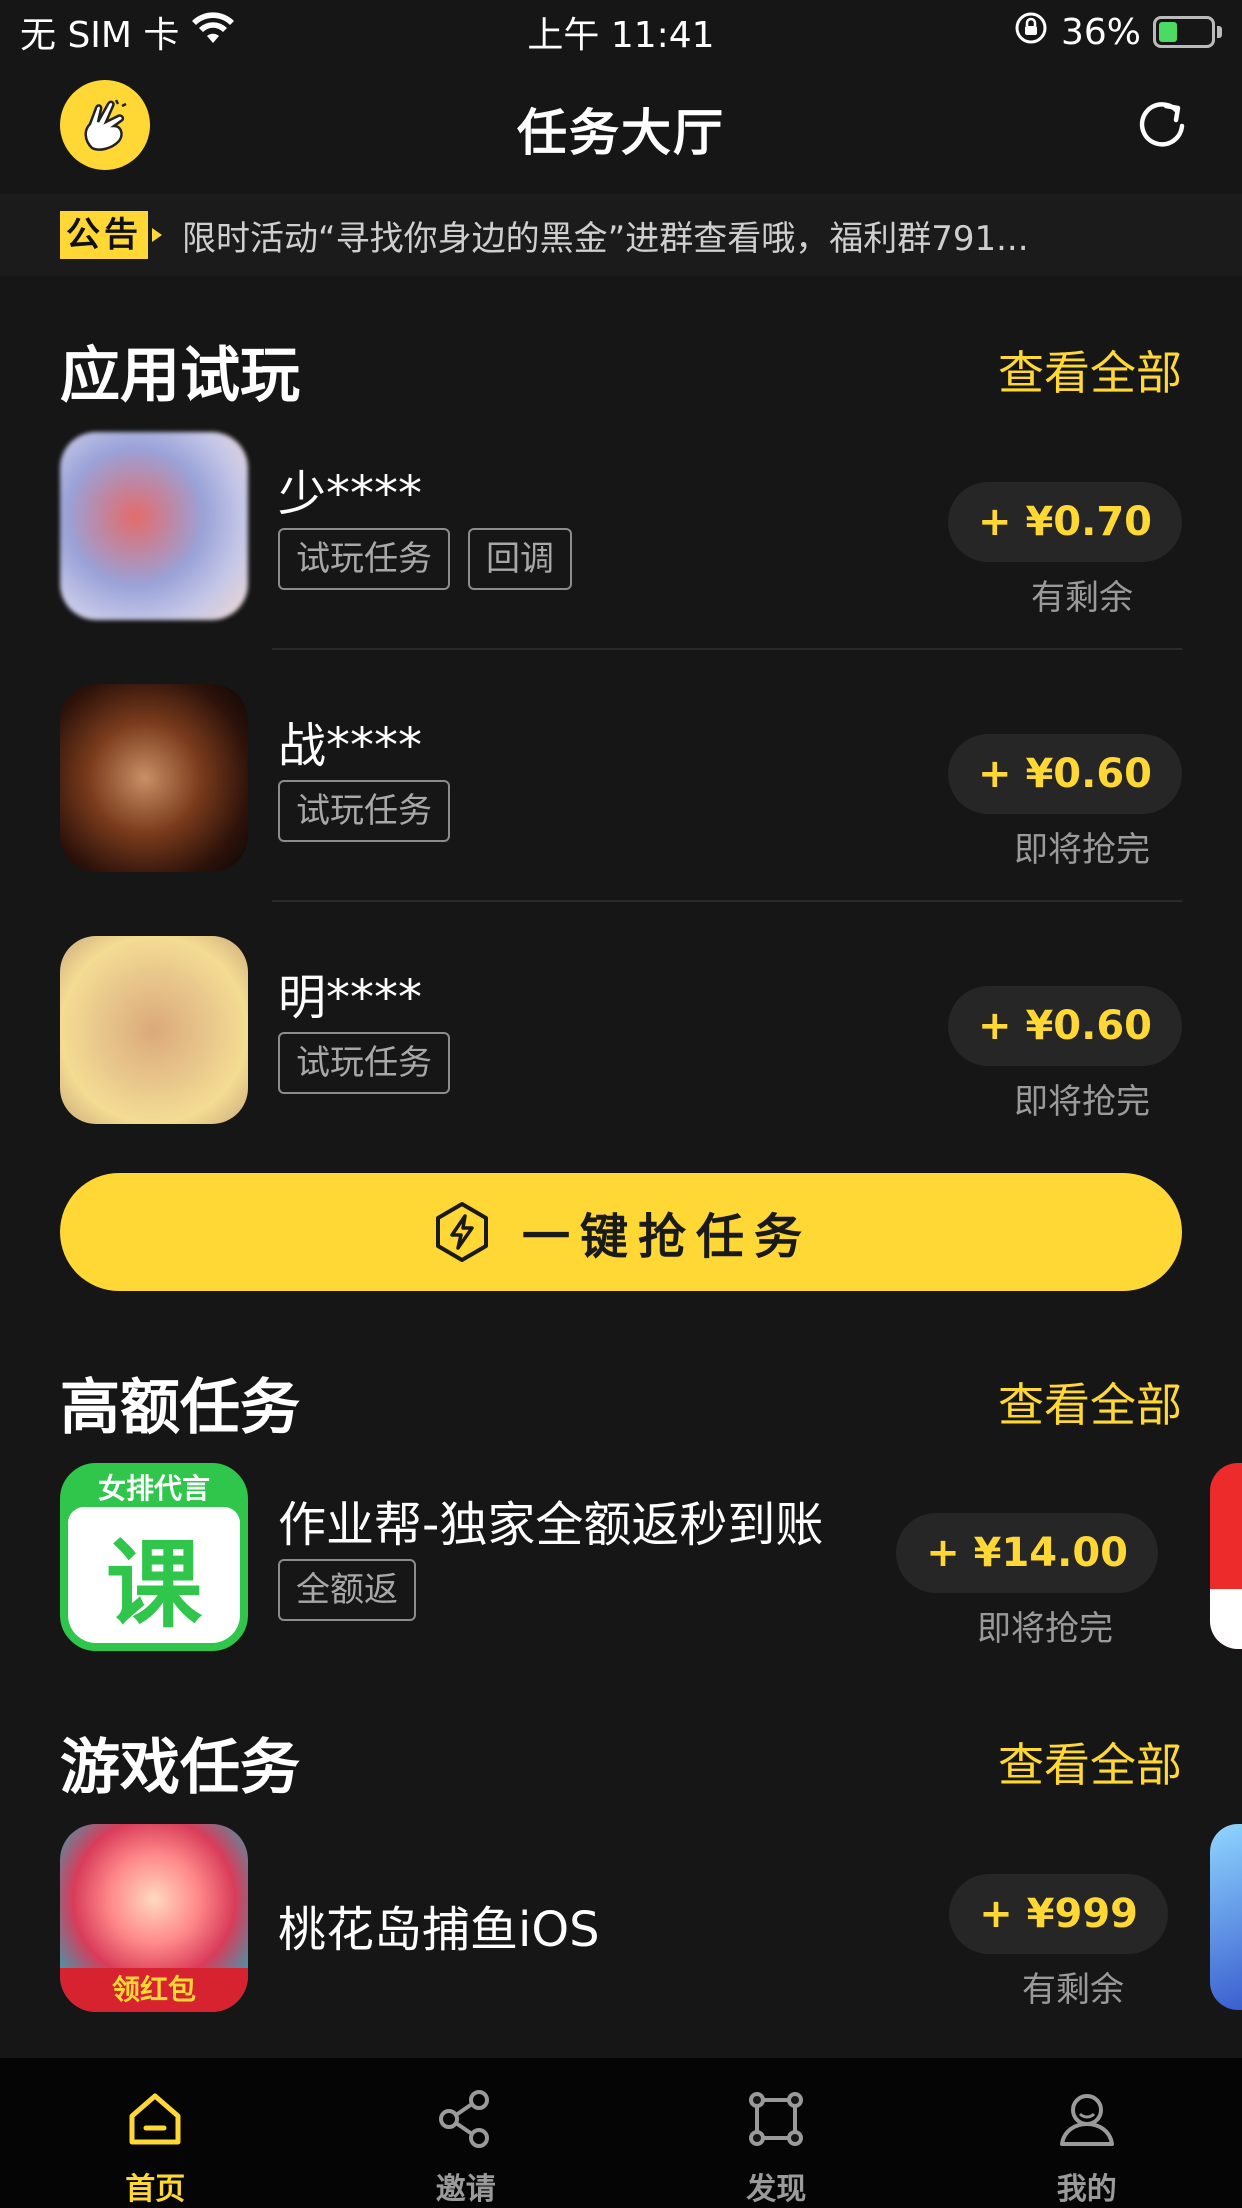  What do you see at coordinates (350, 998) in the screenshot?
I see `app-name: 明****` at bounding box center [350, 998].